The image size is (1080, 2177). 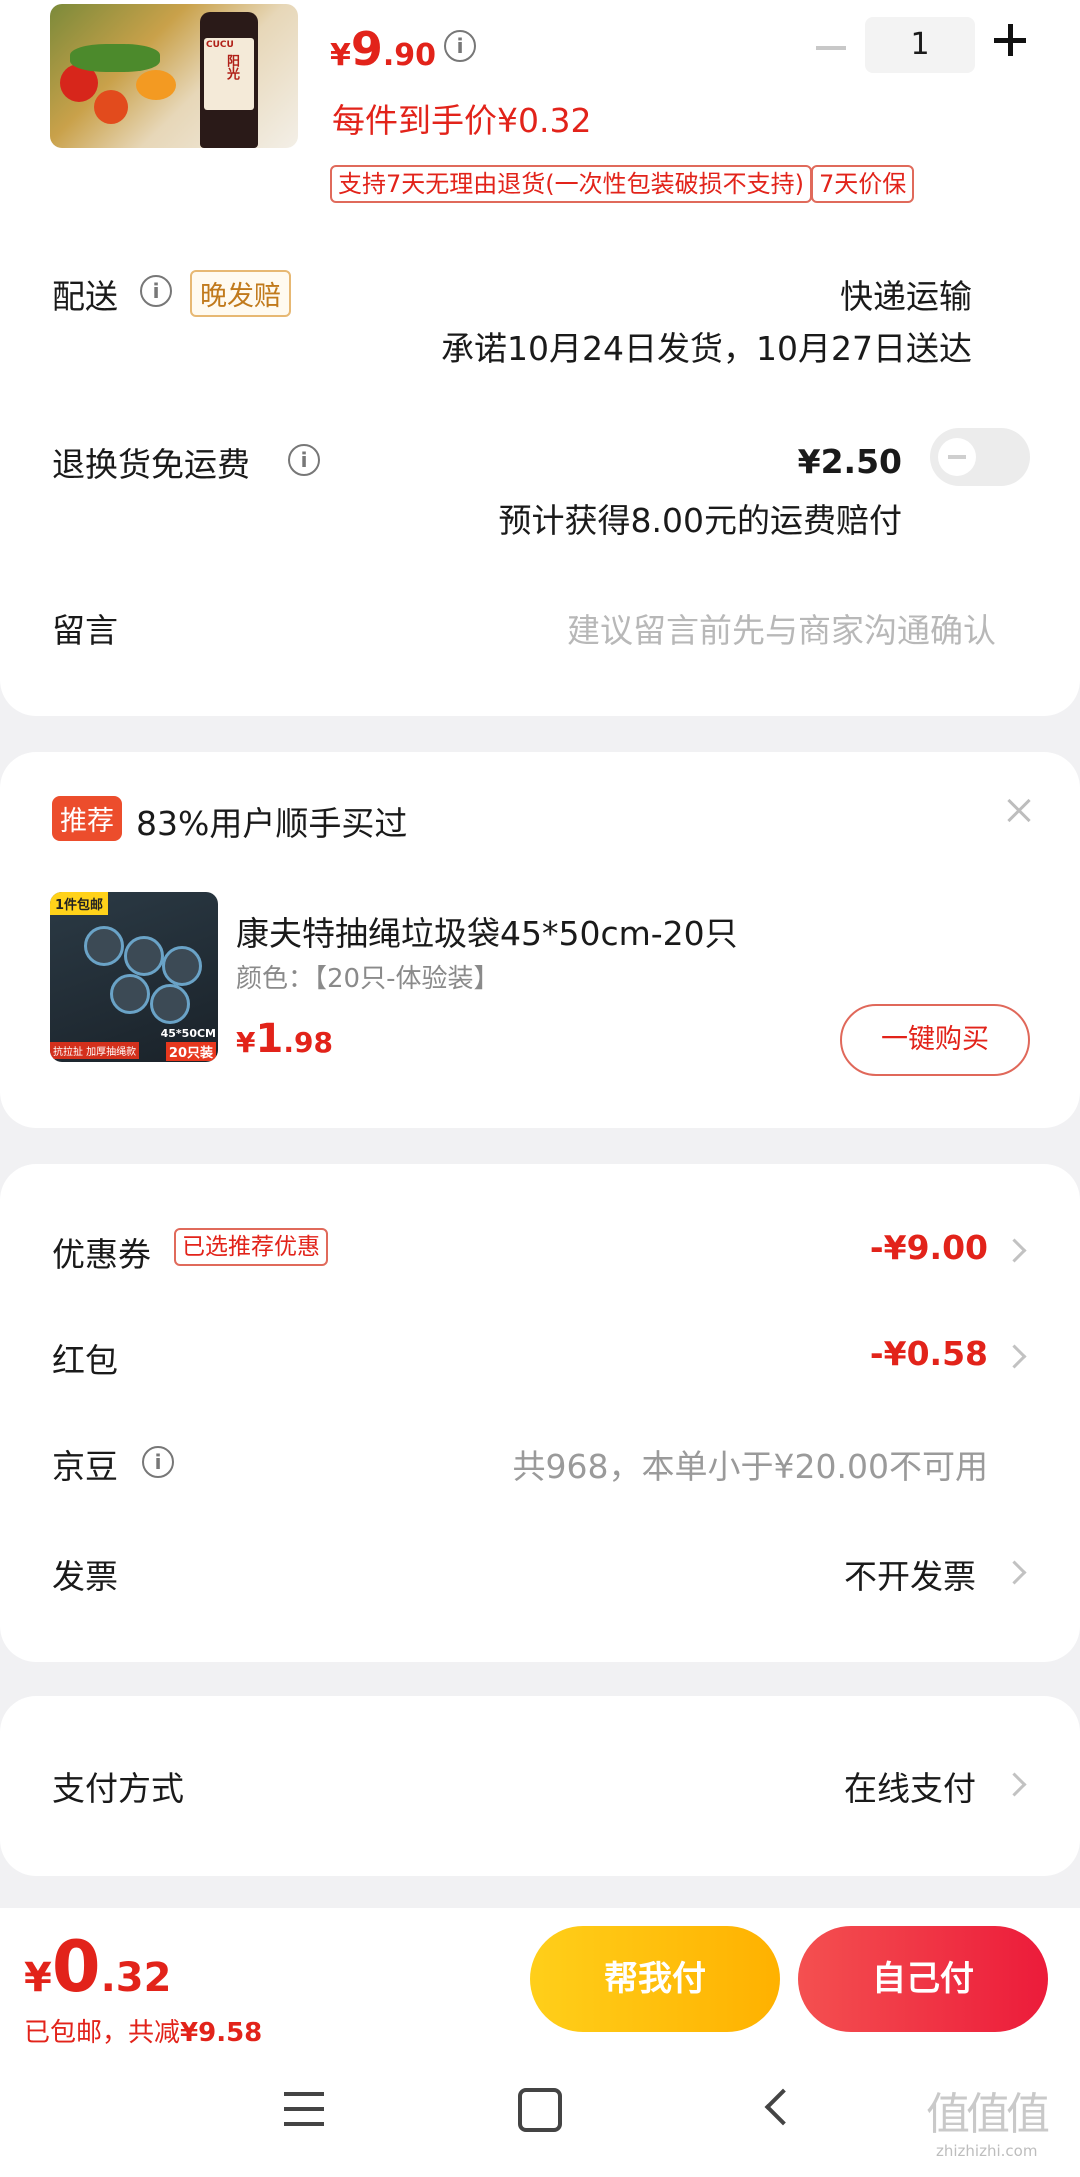 I want to click on message-input: 建议留言前先与商家沟通确认, so click(x=781, y=628).